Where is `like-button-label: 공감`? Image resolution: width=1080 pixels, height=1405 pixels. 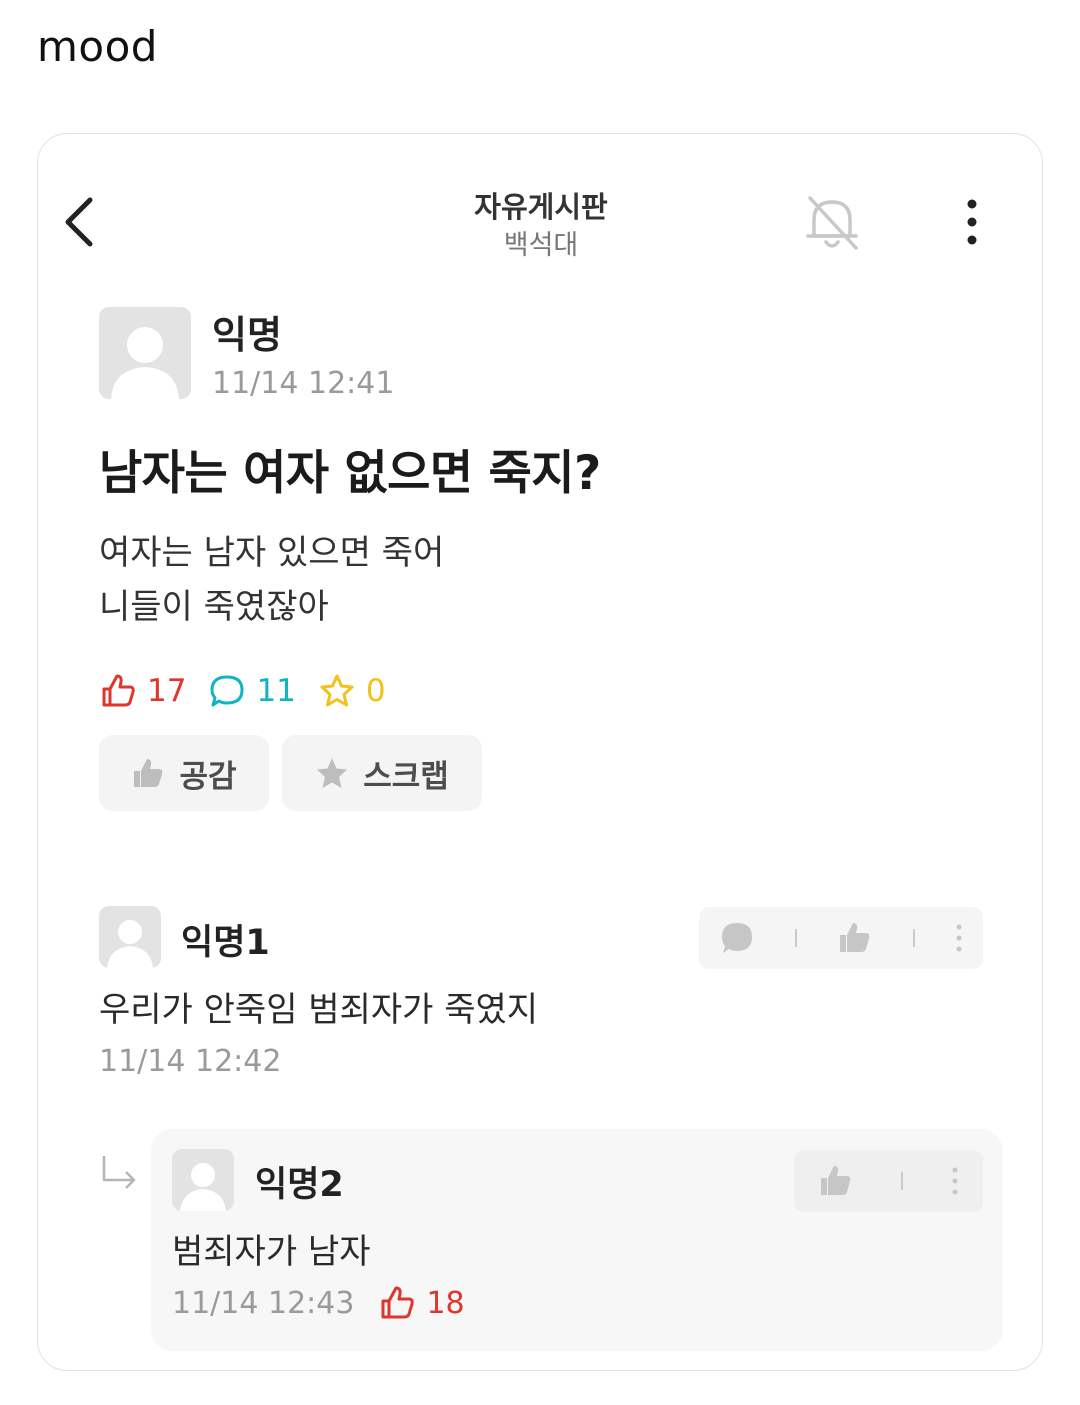 like-button-label: 공감 is located at coordinates (208, 776).